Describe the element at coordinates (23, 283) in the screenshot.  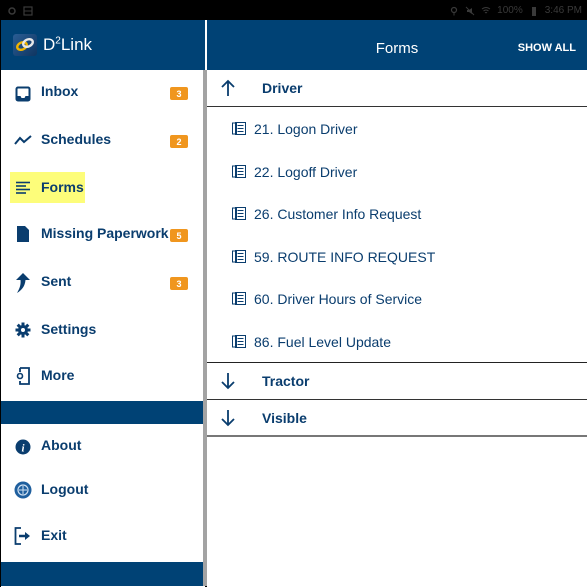
I see `send-arrow-icon` at that location.